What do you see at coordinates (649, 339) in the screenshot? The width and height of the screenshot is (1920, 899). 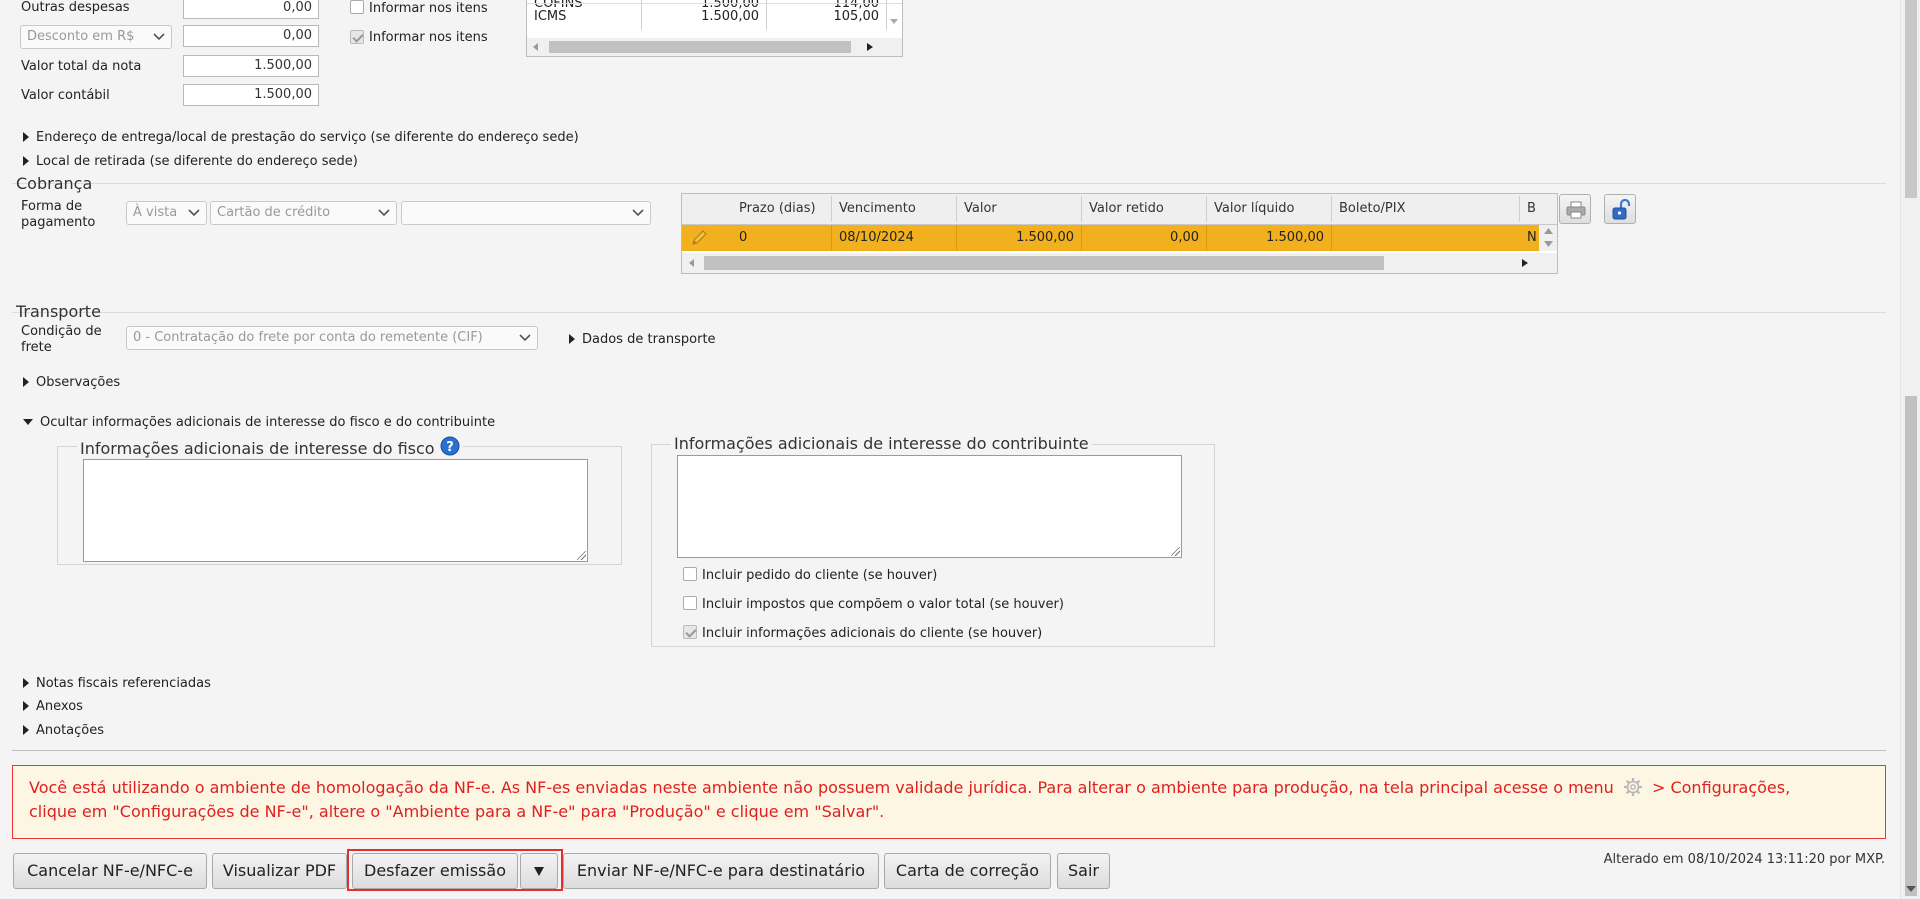 I see `dados-transporte-label: Dados de transporte` at bounding box center [649, 339].